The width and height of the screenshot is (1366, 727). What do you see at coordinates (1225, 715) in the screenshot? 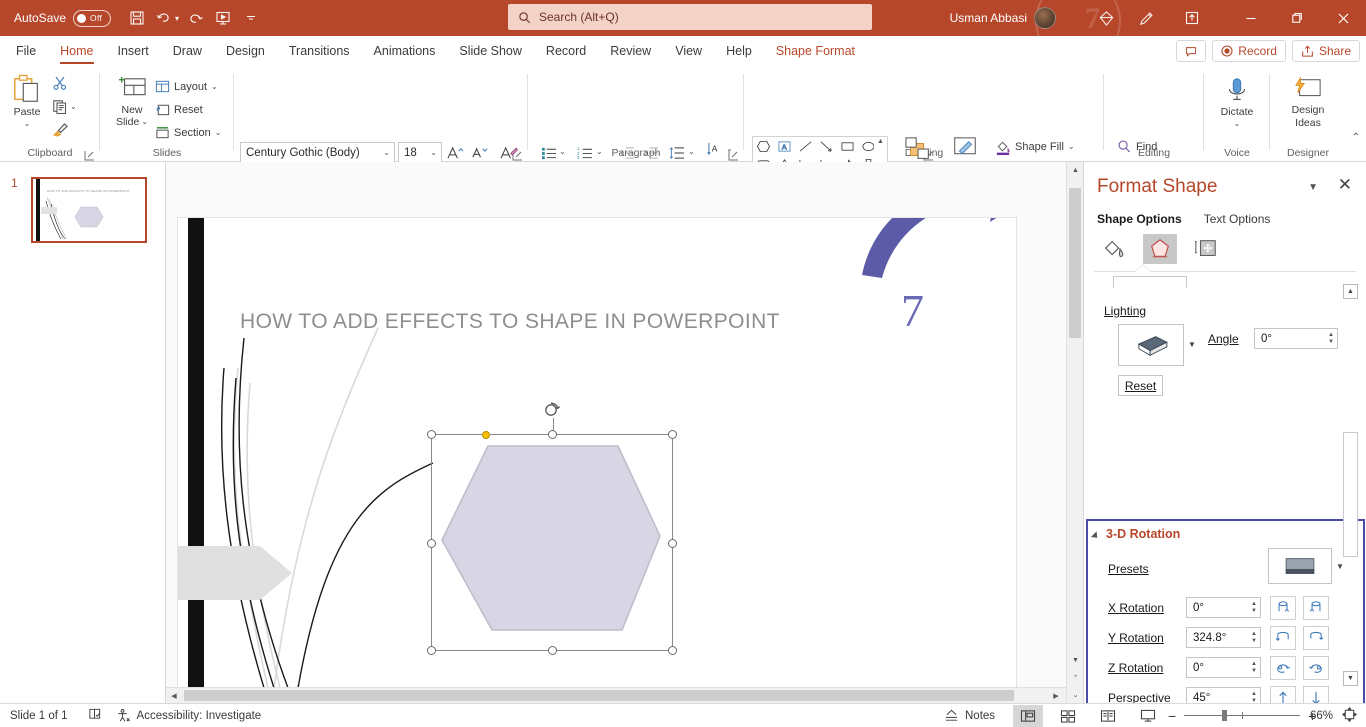
I see `zoom-slider-knob` at bounding box center [1225, 715].